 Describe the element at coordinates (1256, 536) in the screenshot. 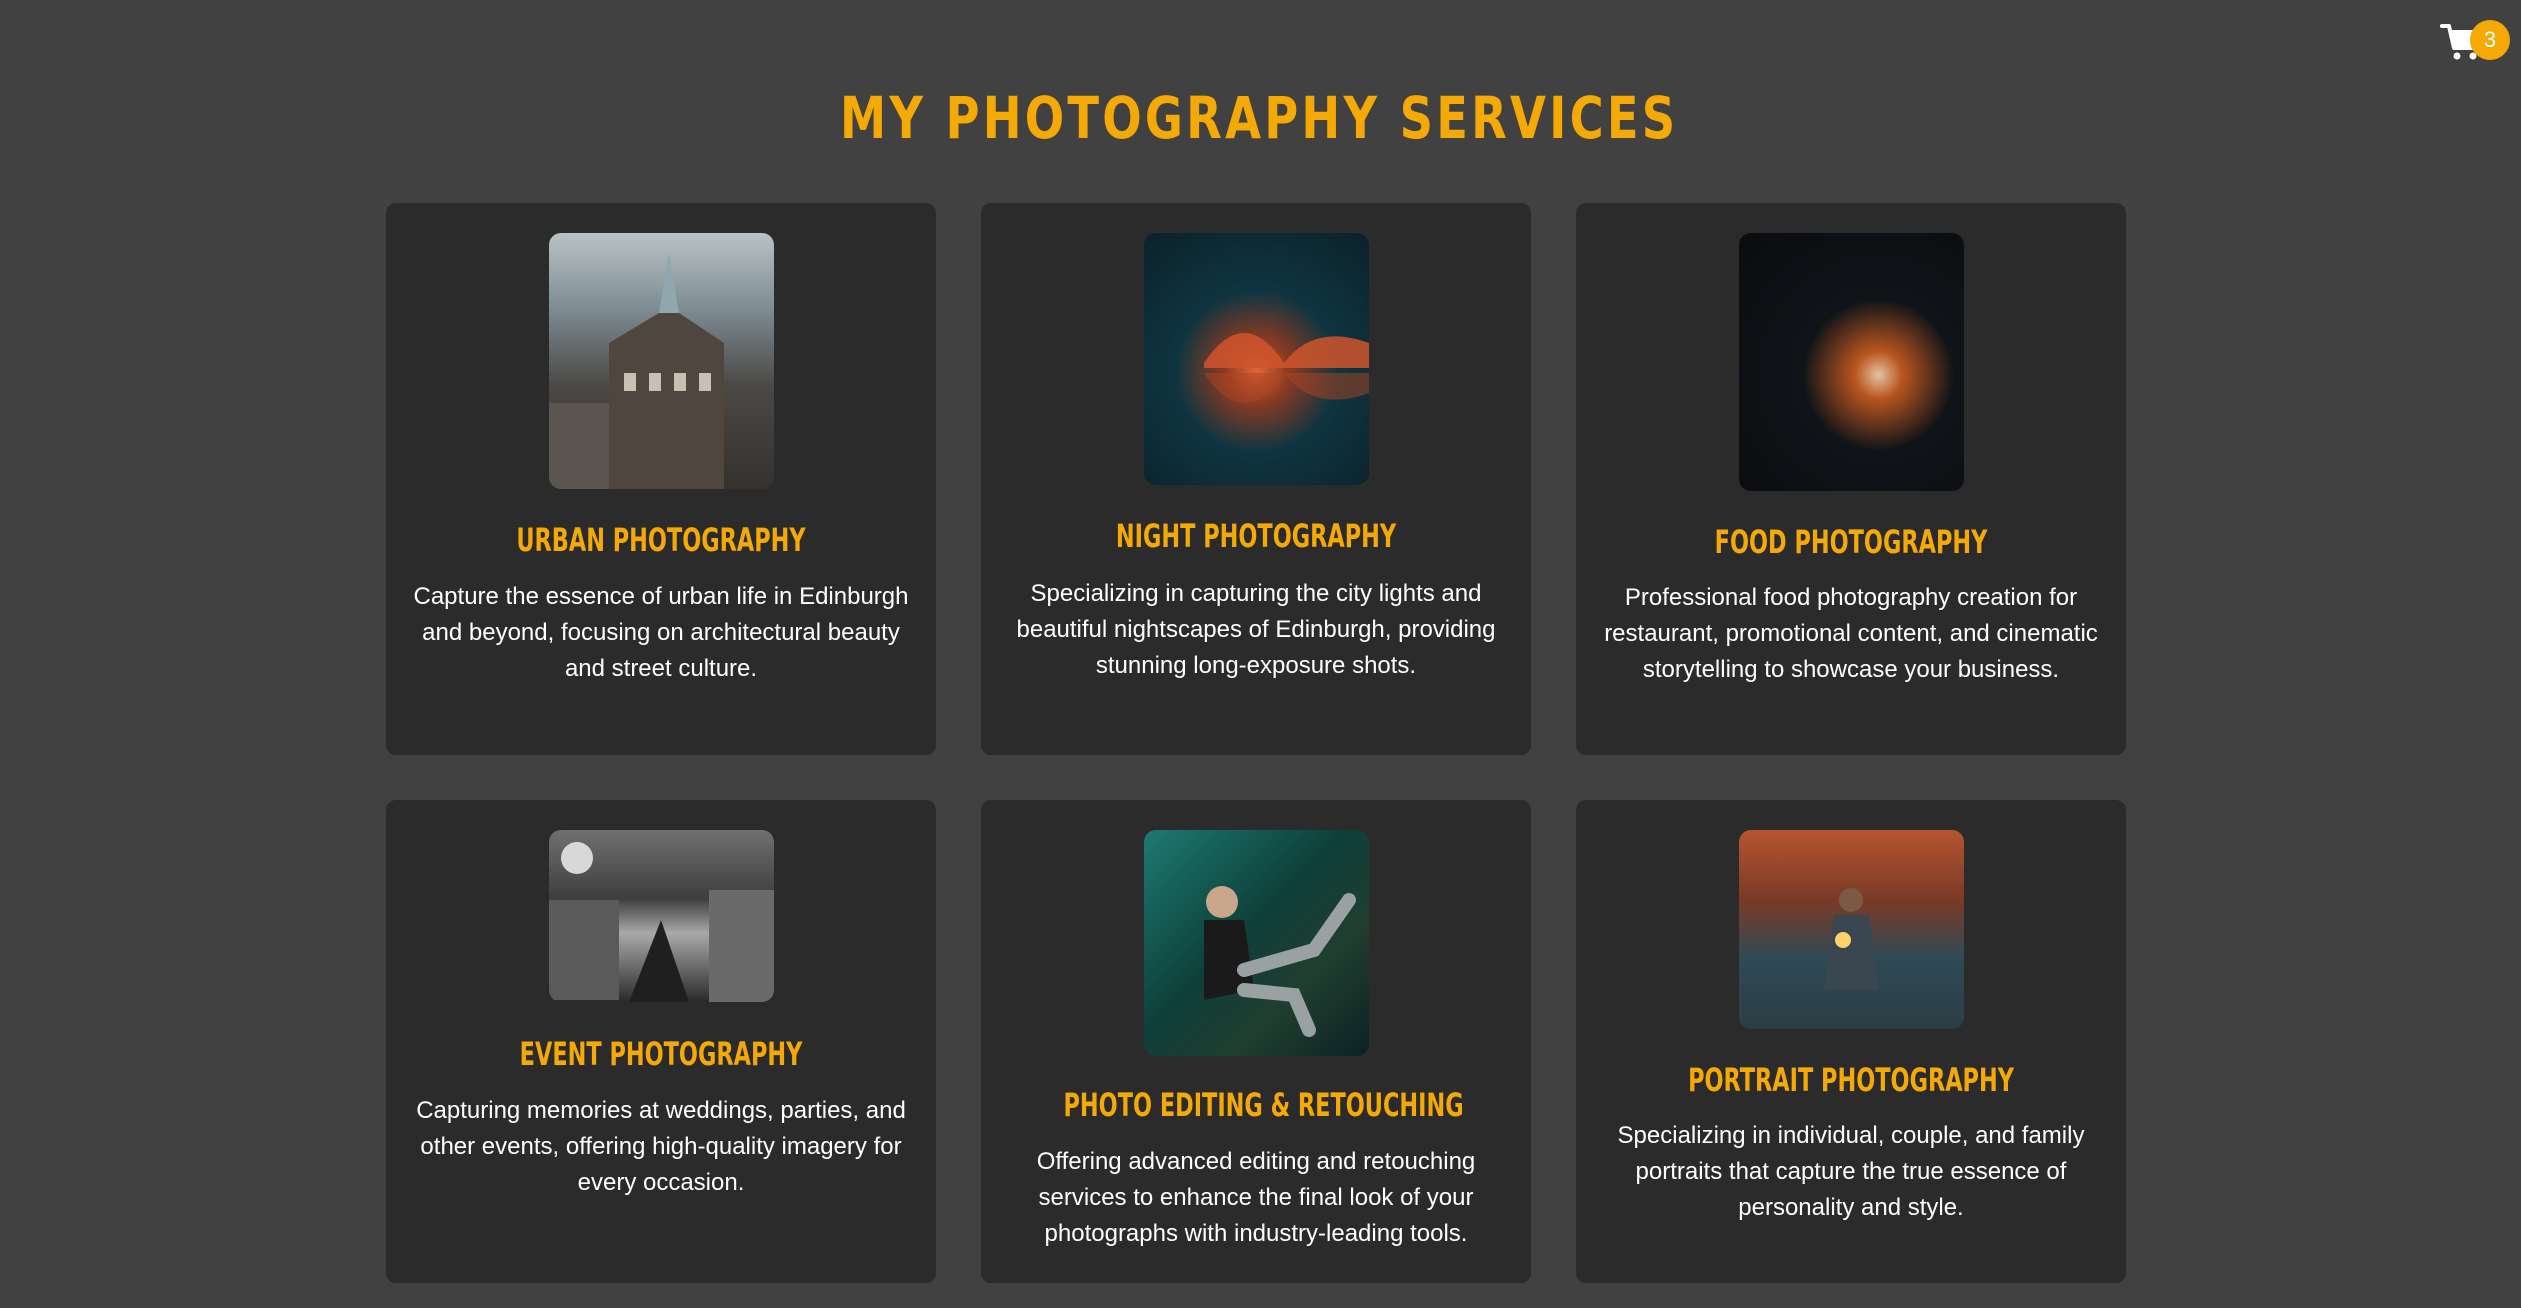

I see `service-title: NIGHT PHOTOGRAPHY` at that location.